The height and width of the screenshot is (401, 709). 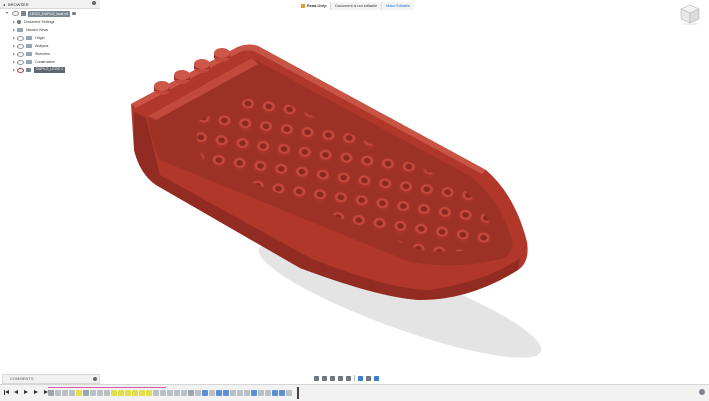 What do you see at coordinates (95, 378) in the screenshot?
I see `add-comment-icon` at bounding box center [95, 378].